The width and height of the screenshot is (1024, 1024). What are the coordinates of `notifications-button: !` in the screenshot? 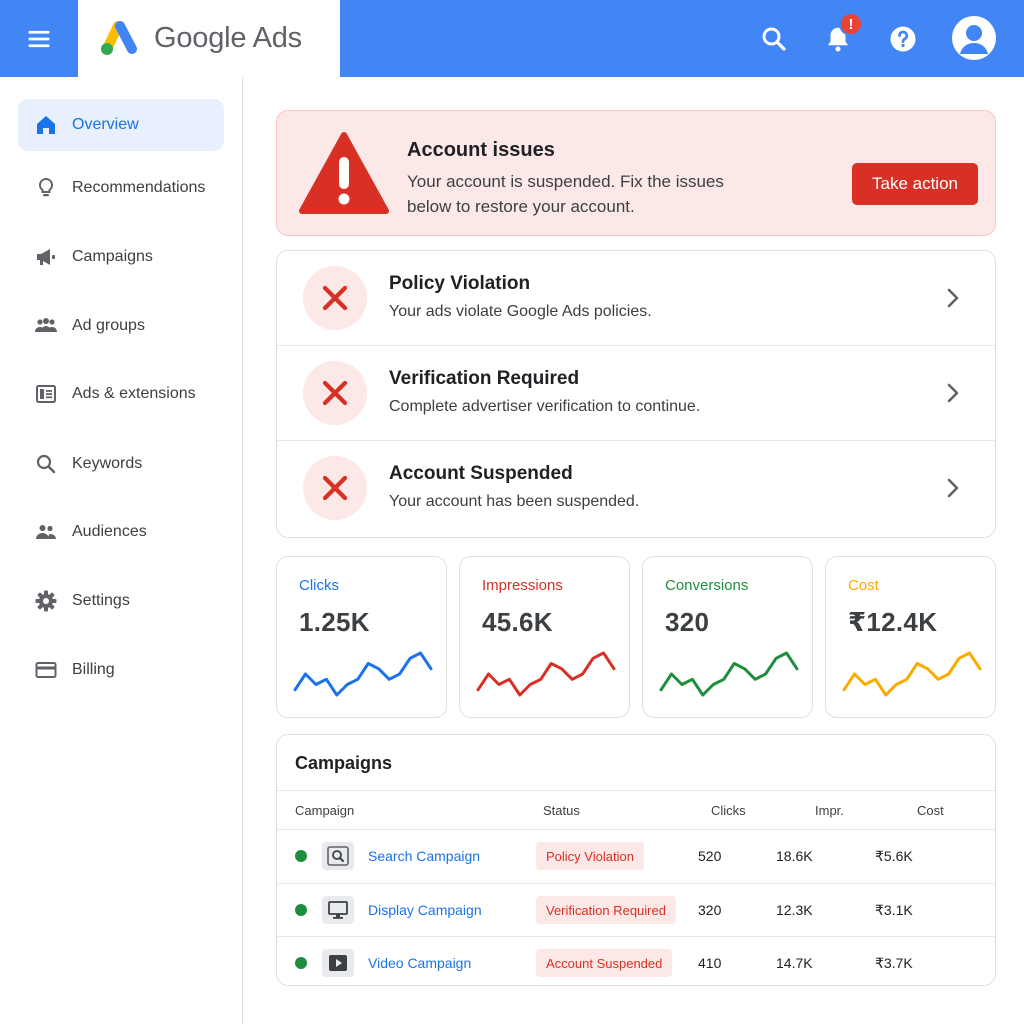 It's located at (840, 36).